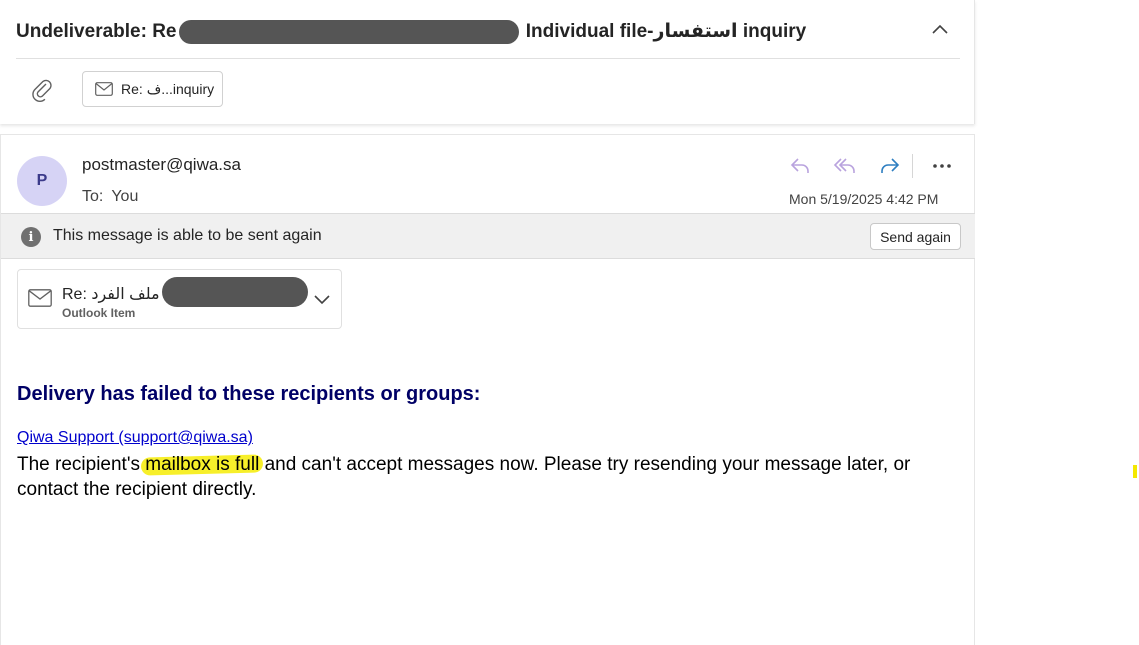 This screenshot has width=1139, height=645. I want to click on paperclip-icon, so click(42, 90).